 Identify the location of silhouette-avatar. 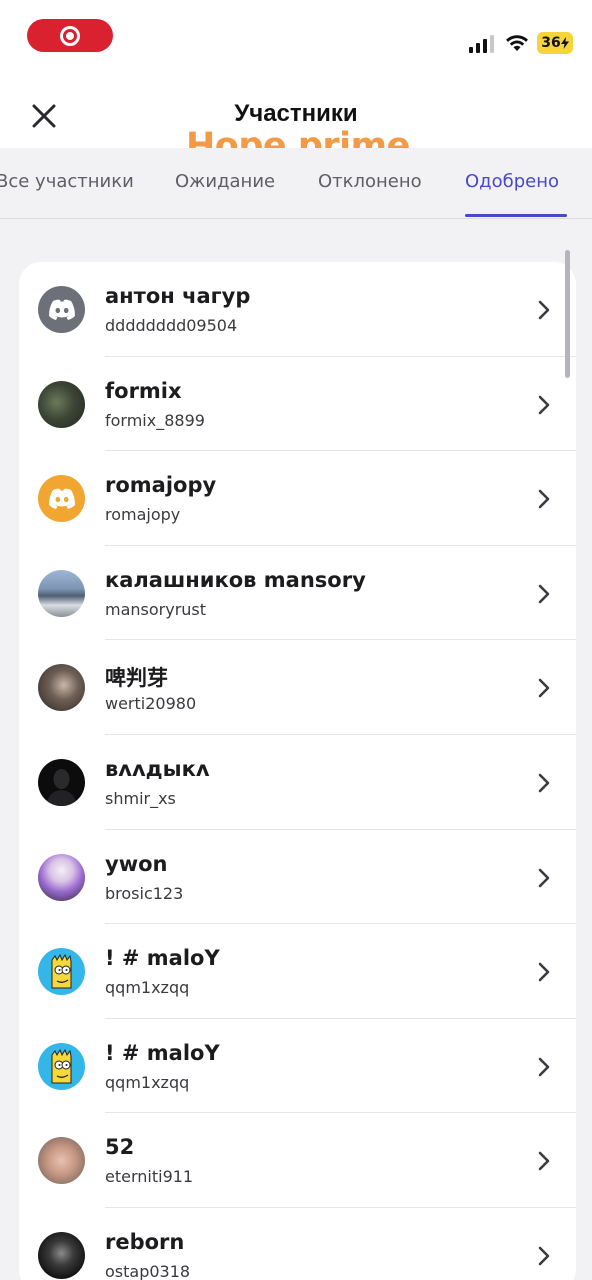
(61, 782).